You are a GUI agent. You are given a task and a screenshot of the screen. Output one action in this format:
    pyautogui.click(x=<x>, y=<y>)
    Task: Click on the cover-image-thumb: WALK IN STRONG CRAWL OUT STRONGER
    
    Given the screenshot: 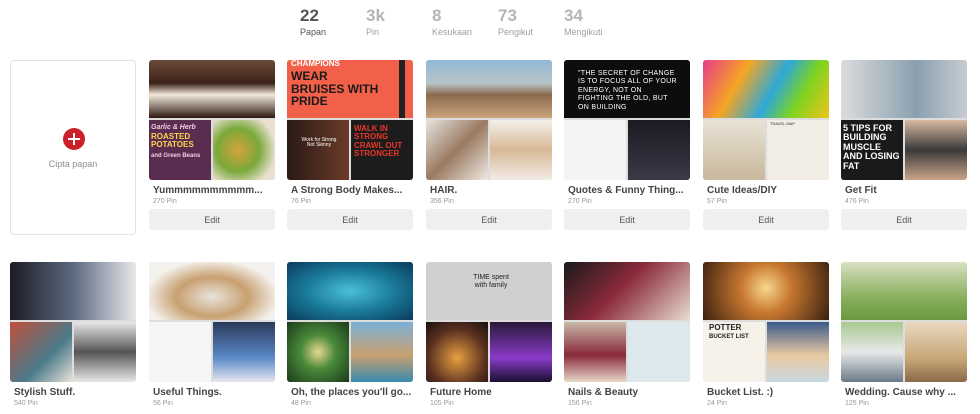 What is the action you would take?
    pyautogui.click(x=382, y=150)
    